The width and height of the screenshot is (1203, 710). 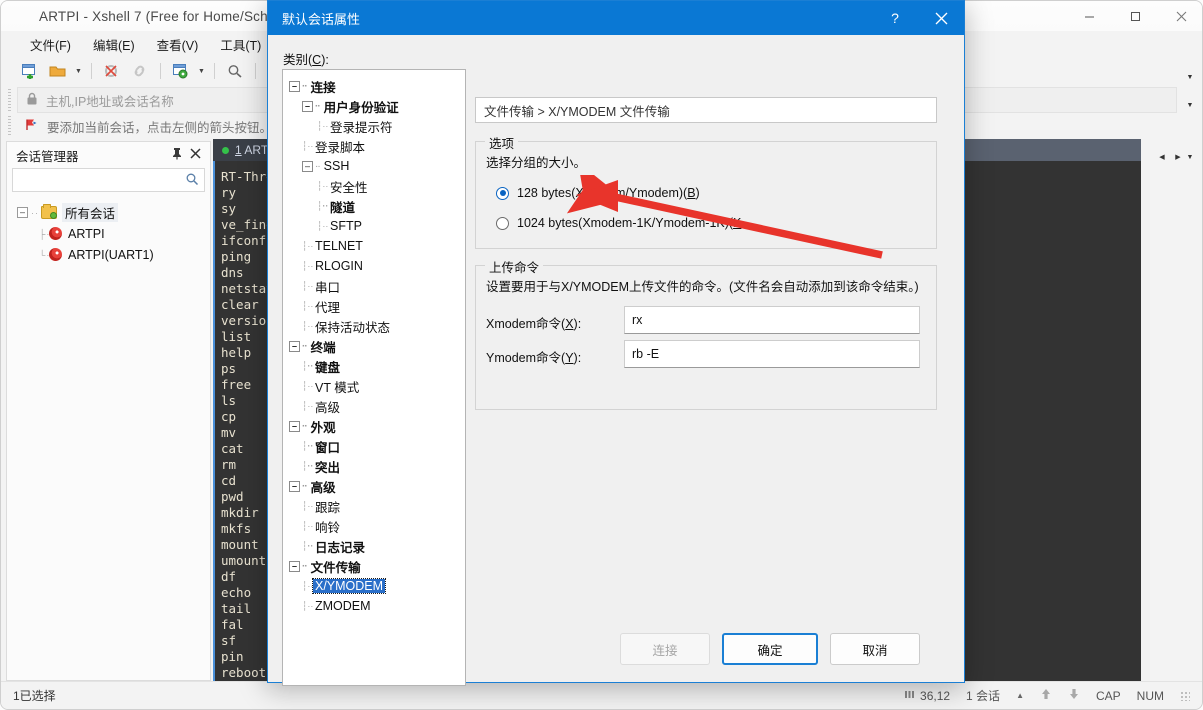 What do you see at coordinates (55, 254) in the screenshot?
I see `session-icon` at bounding box center [55, 254].